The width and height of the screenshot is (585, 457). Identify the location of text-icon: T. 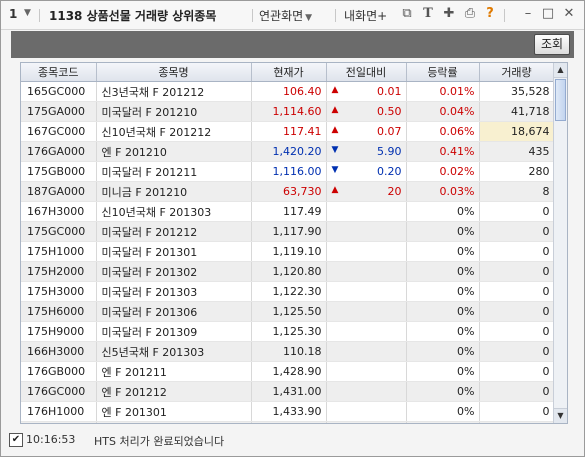
(428, 14).